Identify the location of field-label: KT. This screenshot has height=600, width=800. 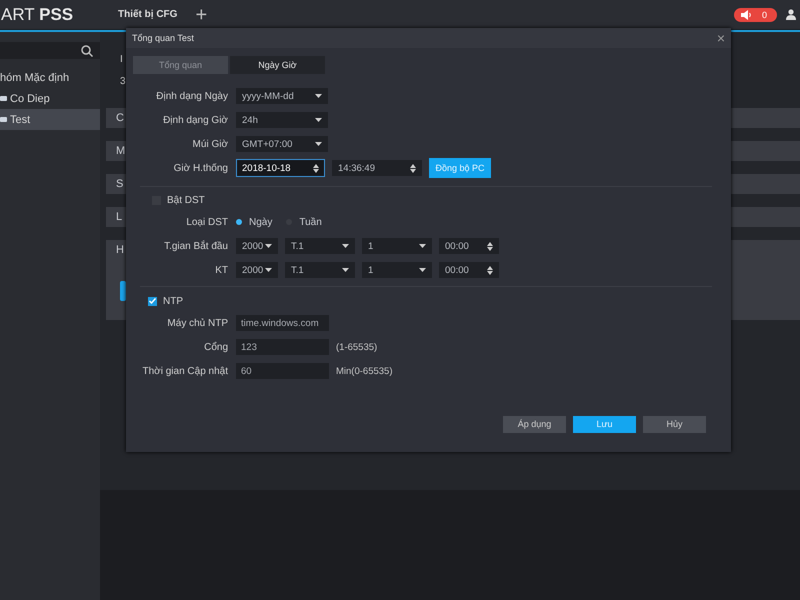
(221, 270).